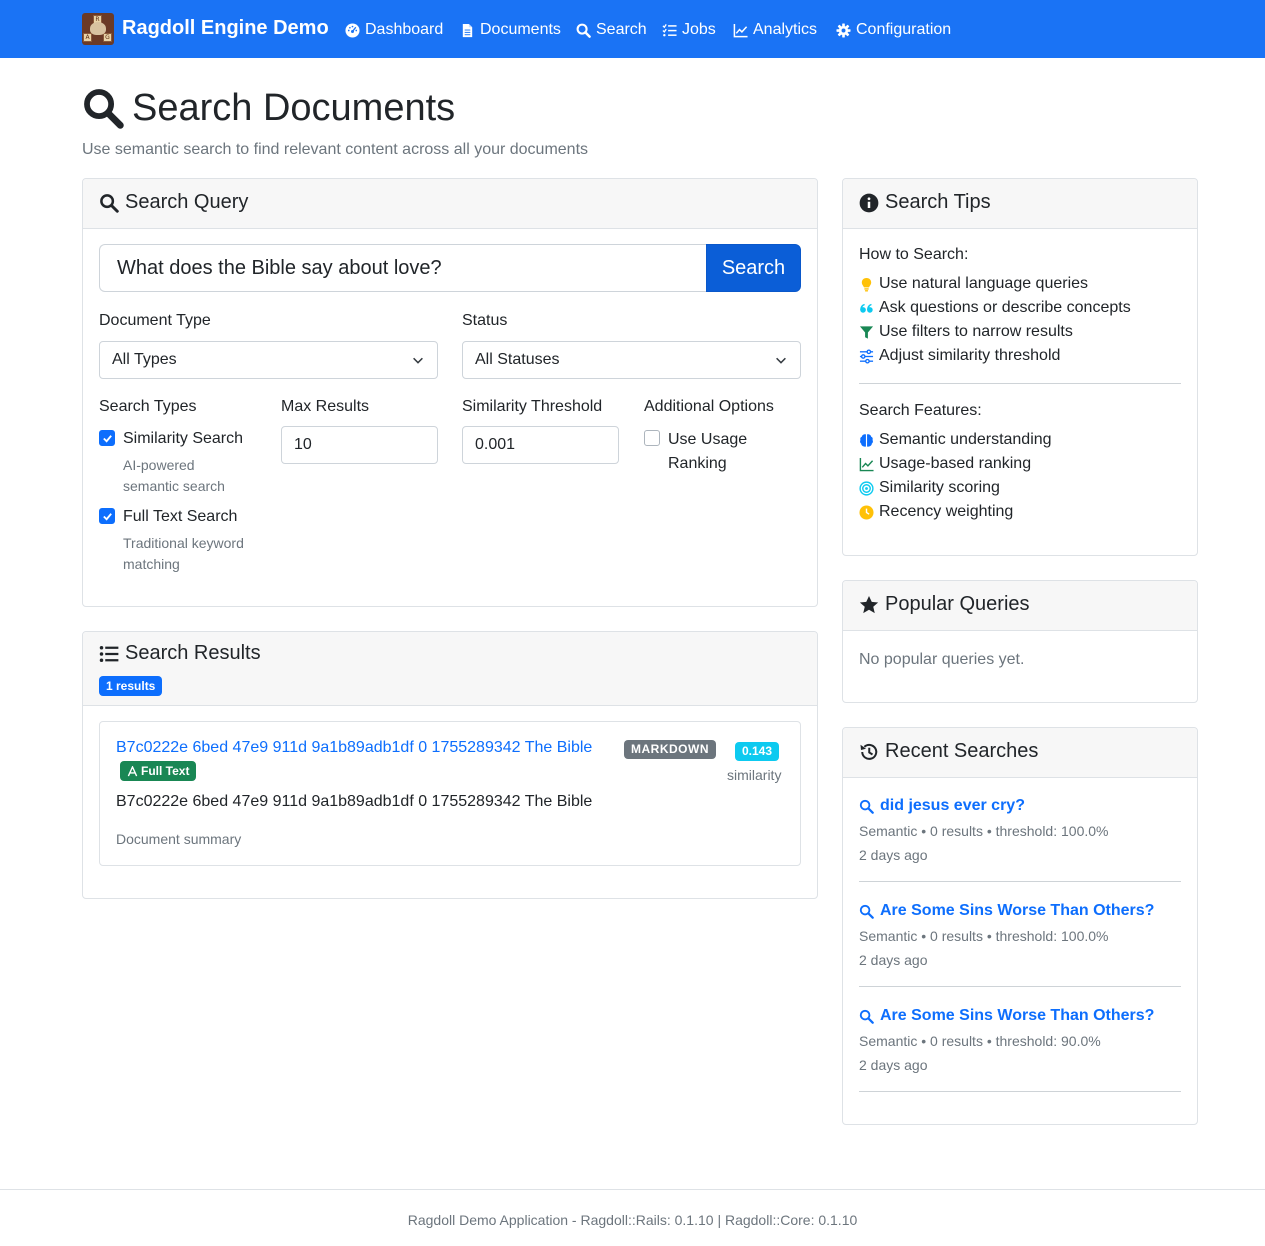 The width and height of the screenshot is (1265, 1246). I want to click on tip-item: Ask questions or describe concepts, so click(995, 308).